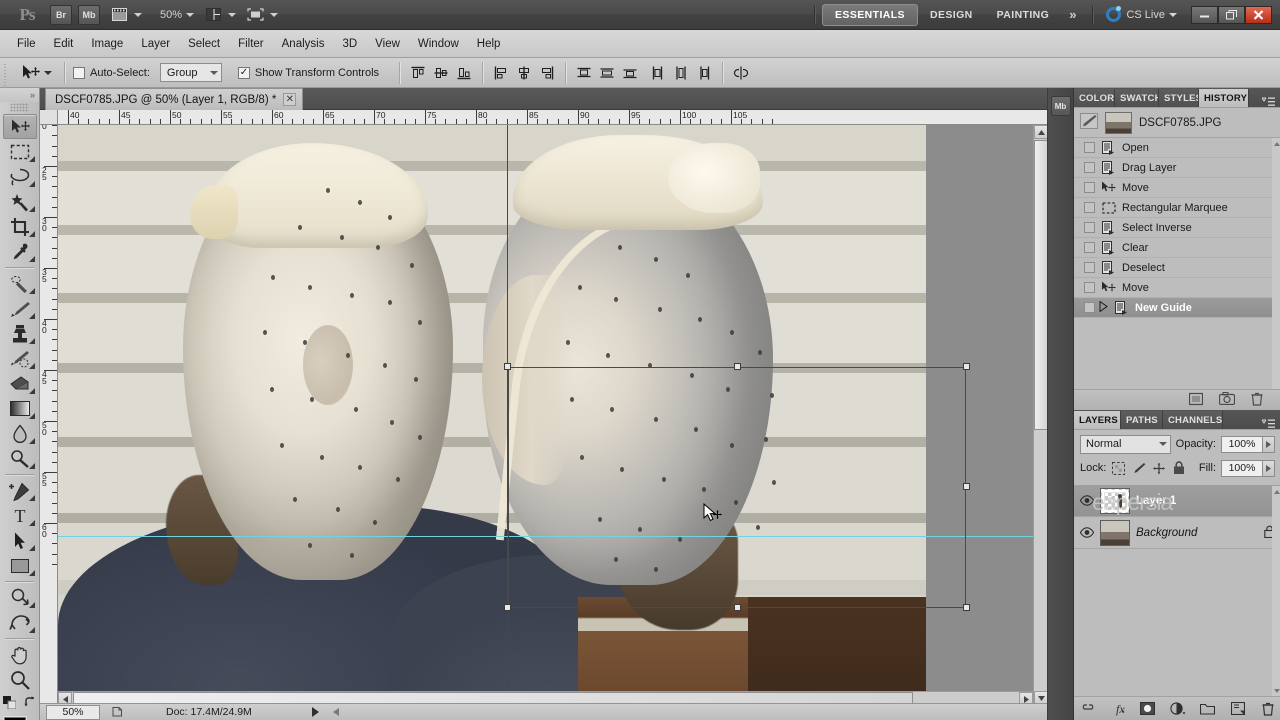  What do you see at coordinates (20, 654) in the screenshot?
I see `tool-hand-tool` at bounding box center [20, 654].